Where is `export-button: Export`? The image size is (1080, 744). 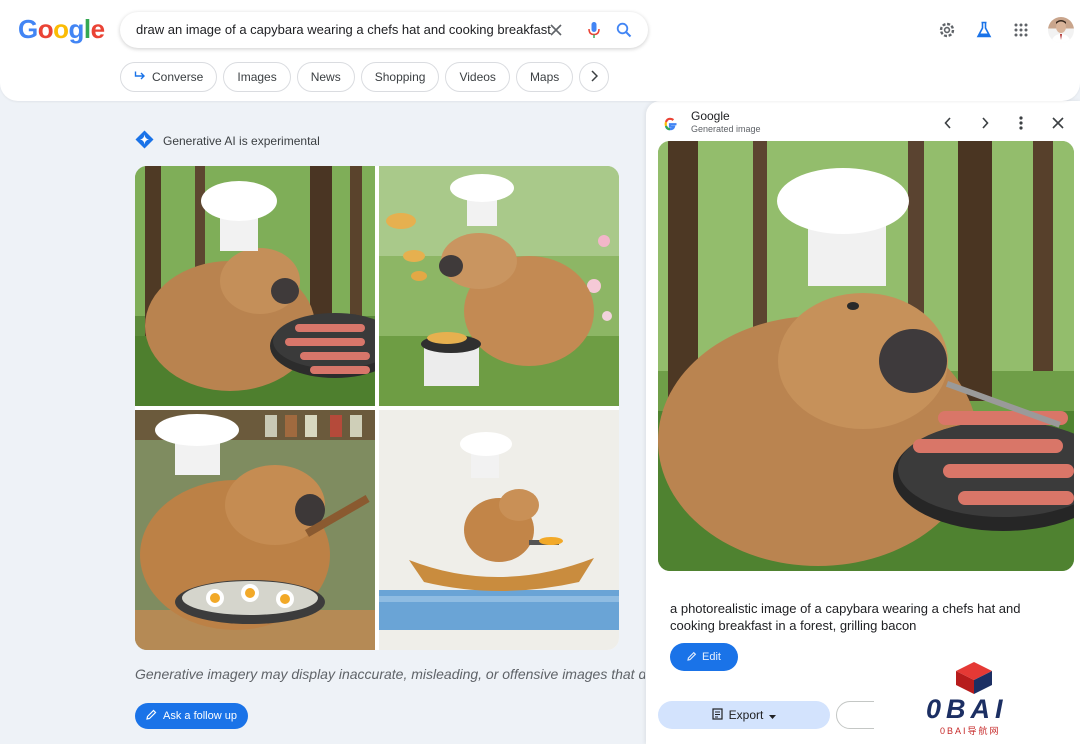
export-button: Export is located at coordinates (744, 715).